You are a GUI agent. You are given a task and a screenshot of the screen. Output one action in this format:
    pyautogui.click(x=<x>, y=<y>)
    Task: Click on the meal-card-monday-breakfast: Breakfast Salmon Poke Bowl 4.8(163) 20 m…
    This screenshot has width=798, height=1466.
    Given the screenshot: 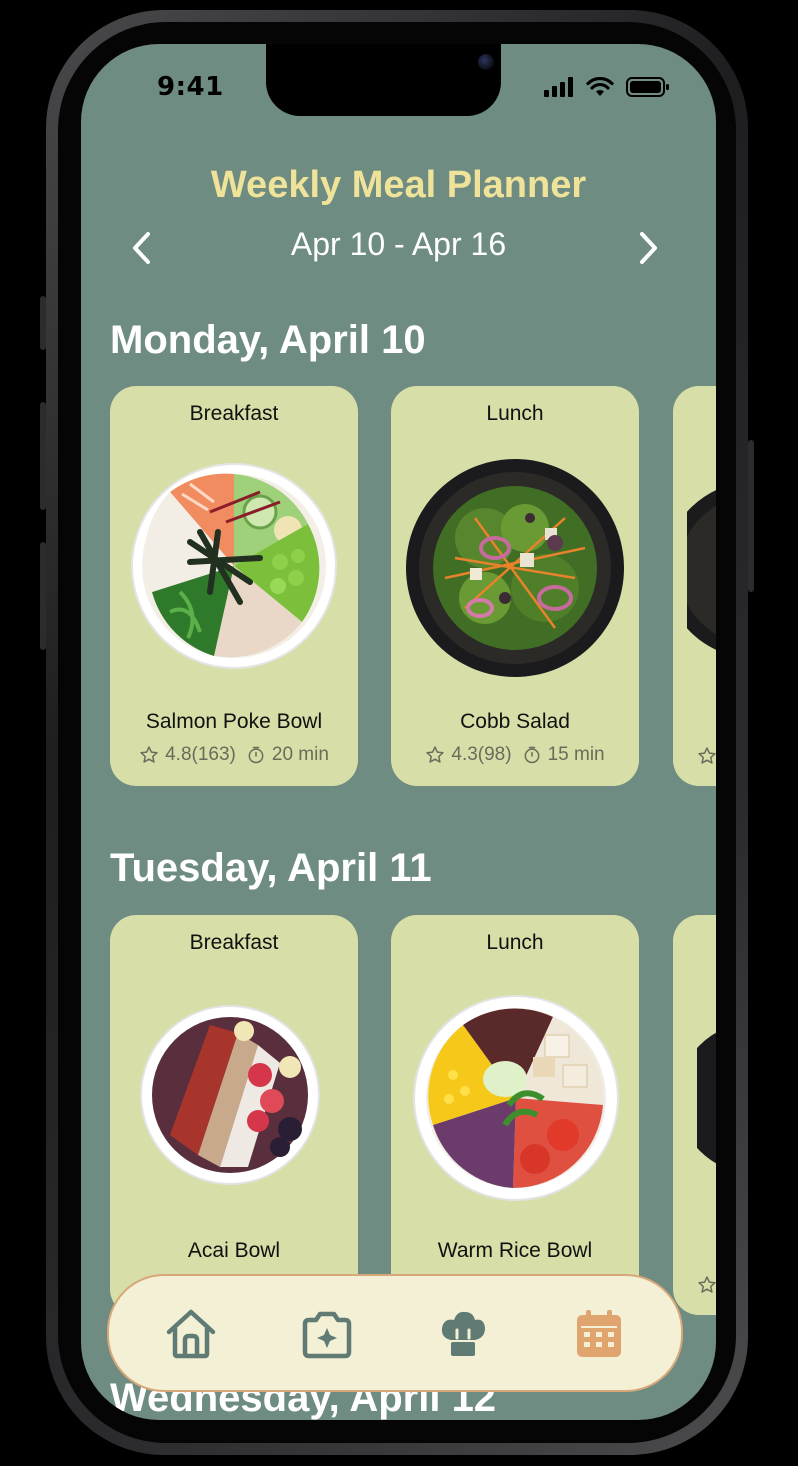 What is the action you would take?
    pyautogui.click(x=234, y=586)
    